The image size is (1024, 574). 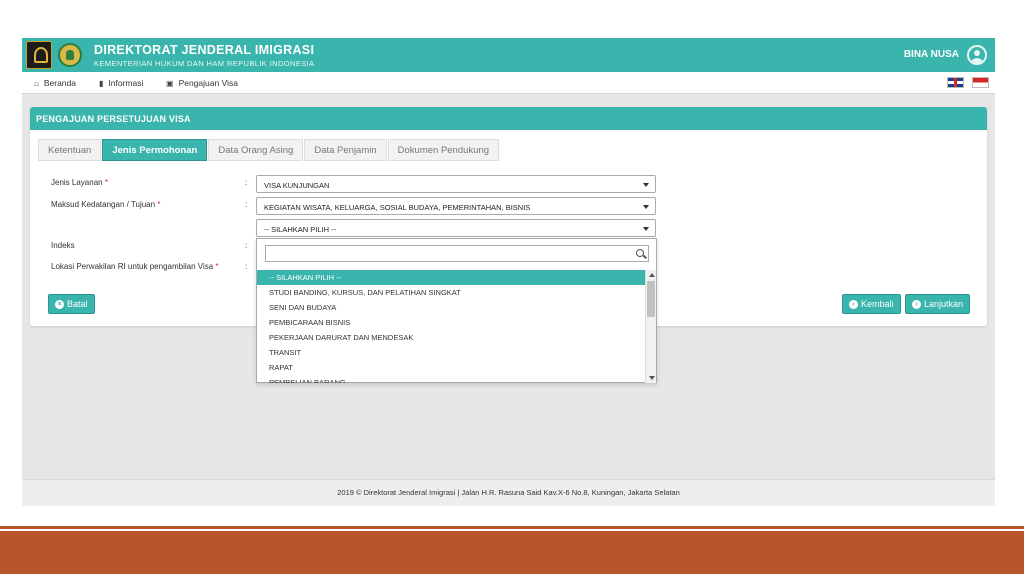 I want to click on dropdown-option: -- SILAHKAN PILIH --, so click(x=451, y=277).